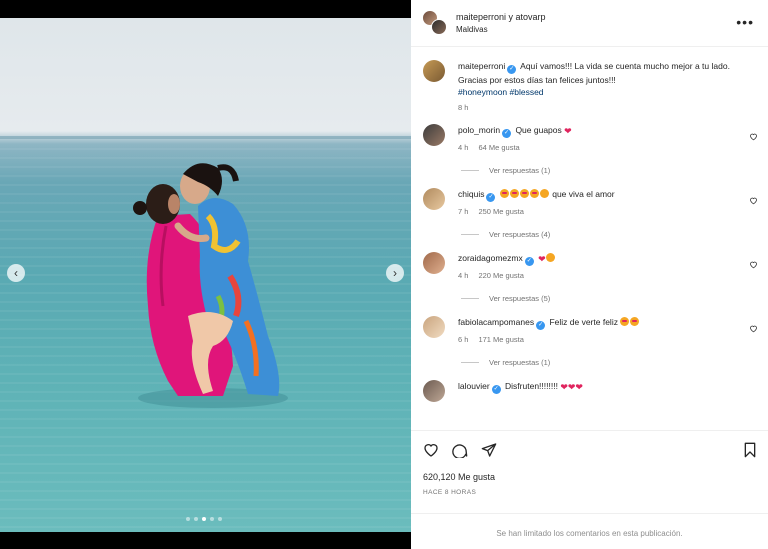  What do you see at coordinates (471, 194) in the screenshot?
I see `comment-username: chiquis` at bounding box center [471, 194].